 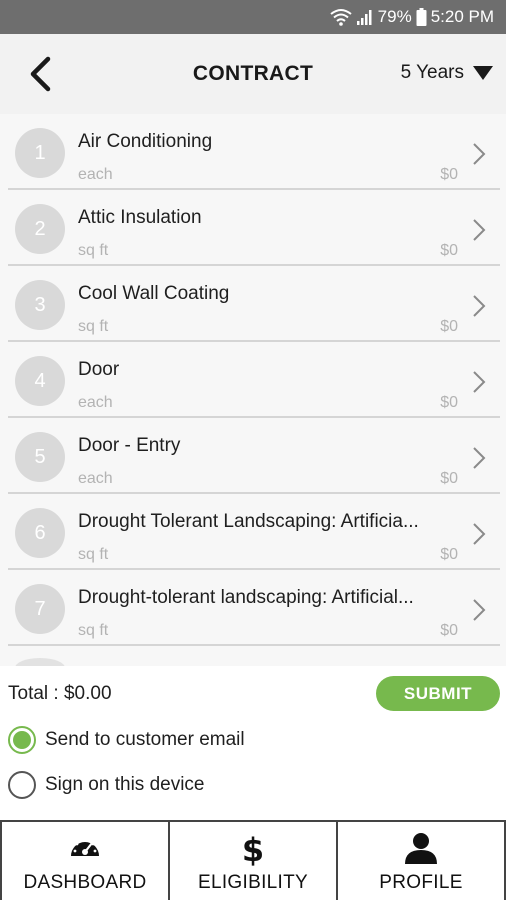 I want to click on status-bar: 79% 5:20 PM, so click(x=253, y=17).